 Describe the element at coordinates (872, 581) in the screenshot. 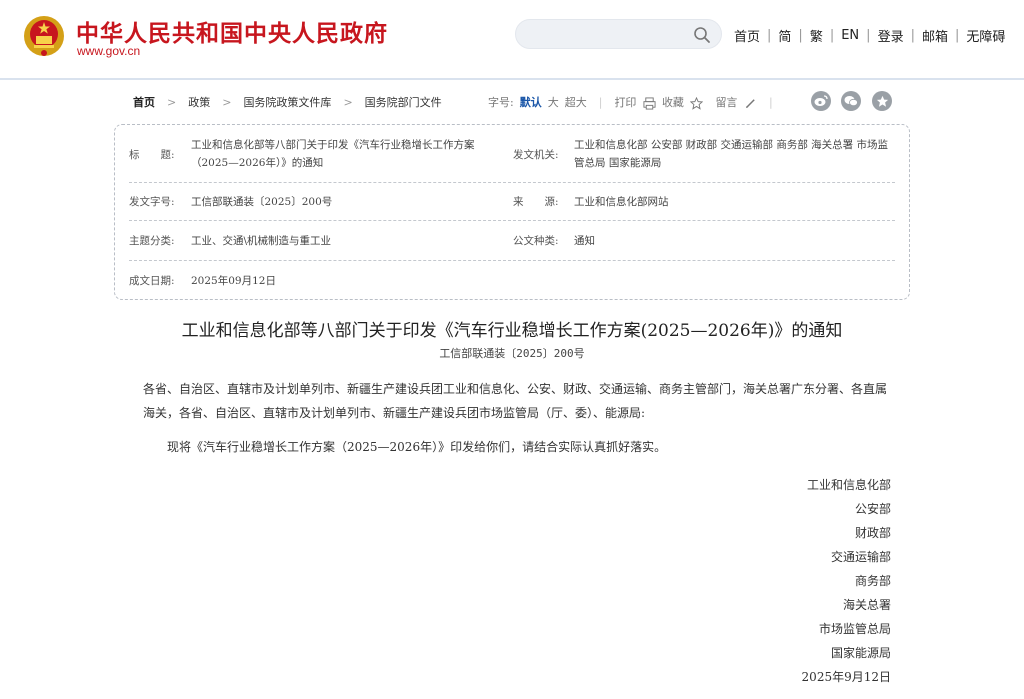

I see `signer: 商务部` at that location.